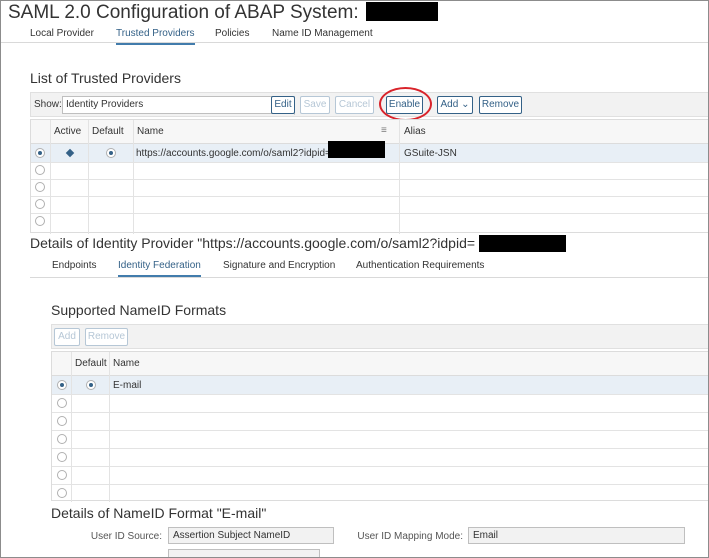 This screenshot has height=558, width=709. Describe the element at coordinates (405, 104) in the screenshot. I see `highlight-circle` at that location.